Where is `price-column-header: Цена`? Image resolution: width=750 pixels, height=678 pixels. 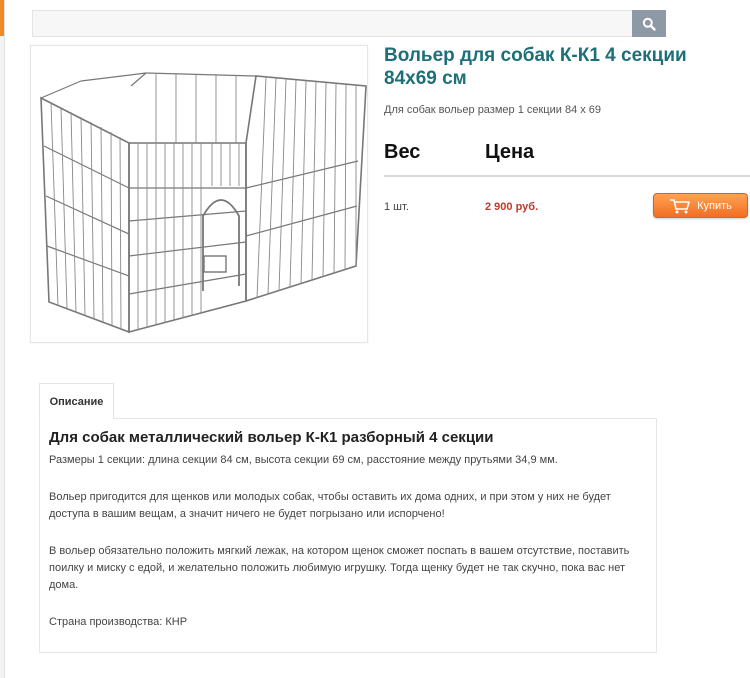 price-column-header: Цена is located at coordinates (510, 152).